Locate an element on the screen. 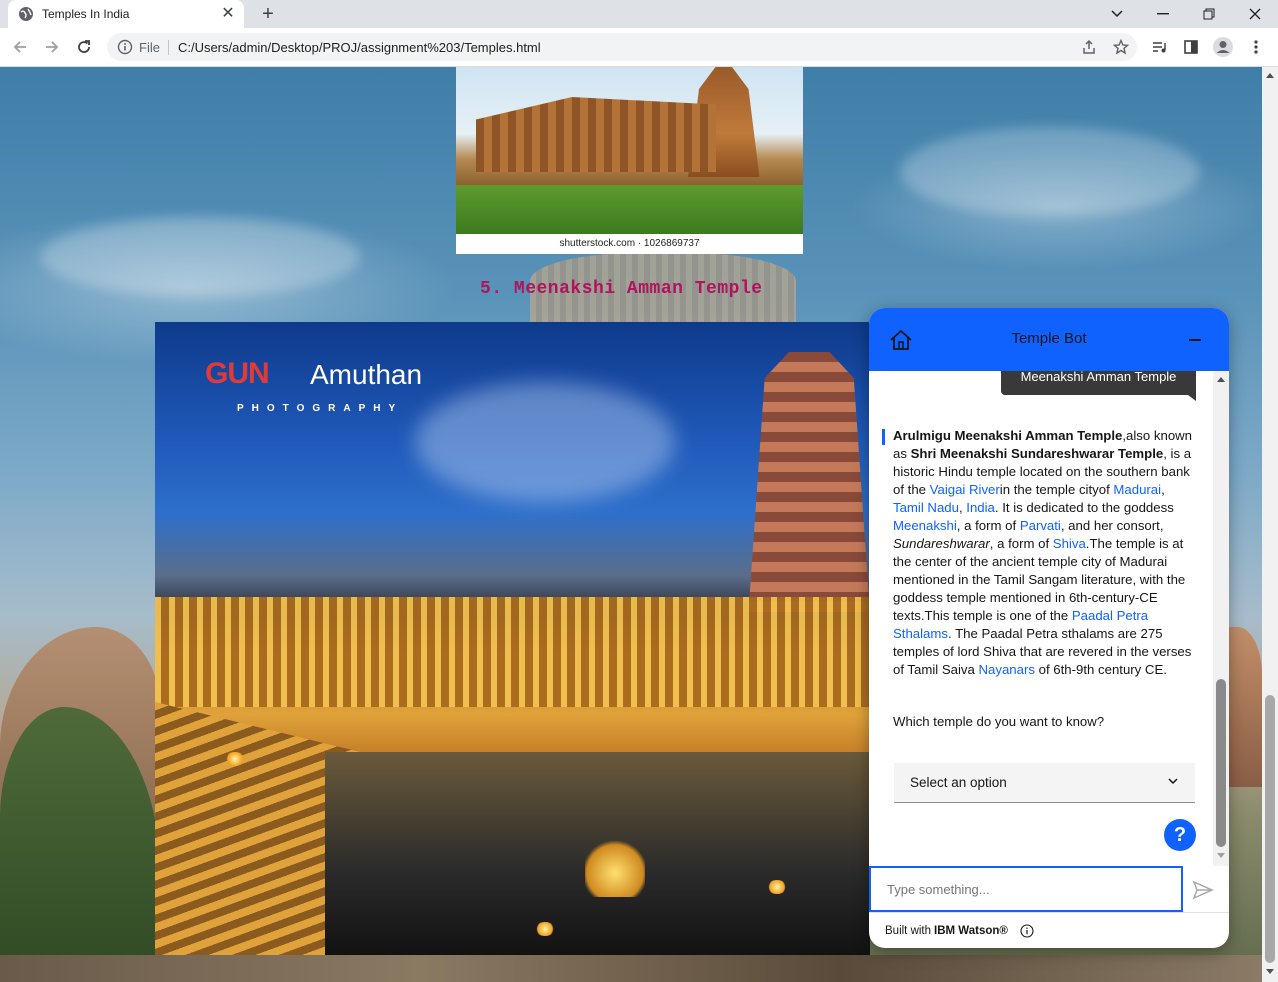  chat-header: Temple Bot is located at coordinates (1049, 339).